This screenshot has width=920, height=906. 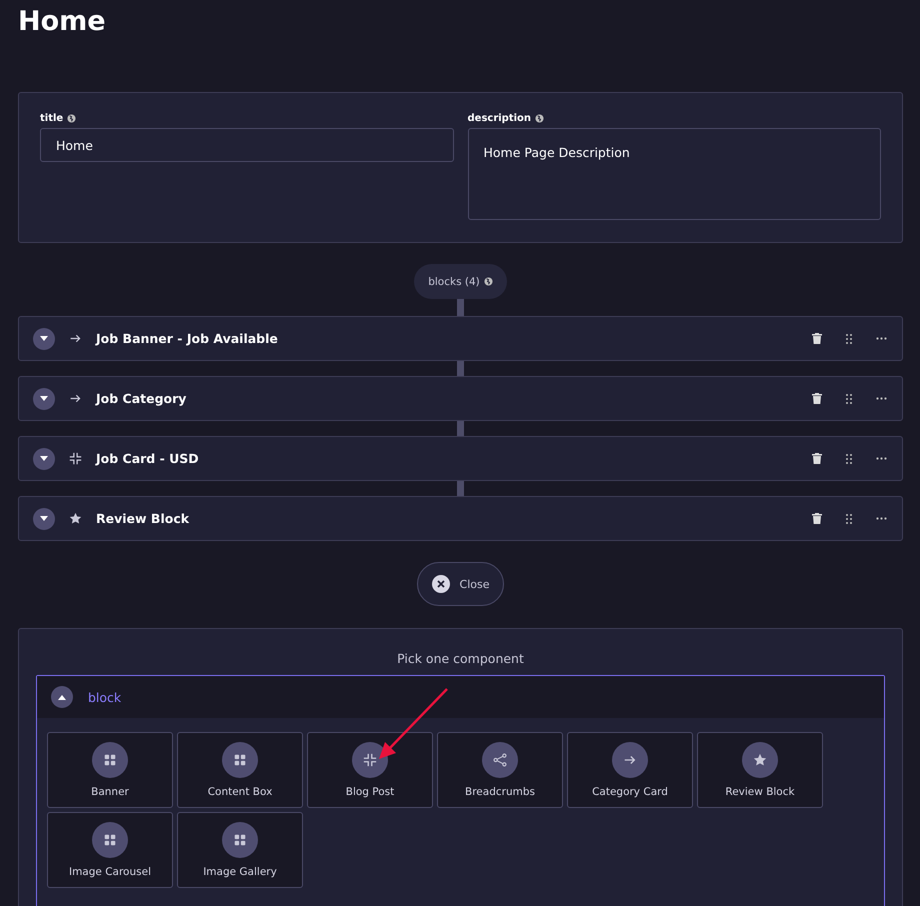 What do you see at coordinates (760, 770) in the screenshot?
I see `component-tile: Review Block` at bounding box center [760, 770].